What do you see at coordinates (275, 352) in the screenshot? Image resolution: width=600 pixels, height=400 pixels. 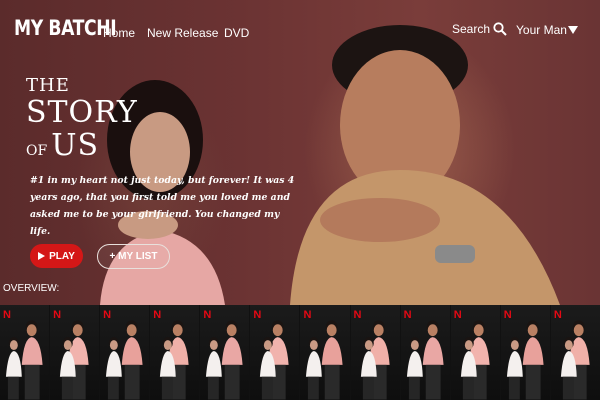 I see `thumbnail-6: N` at bounding box center [275, 352].